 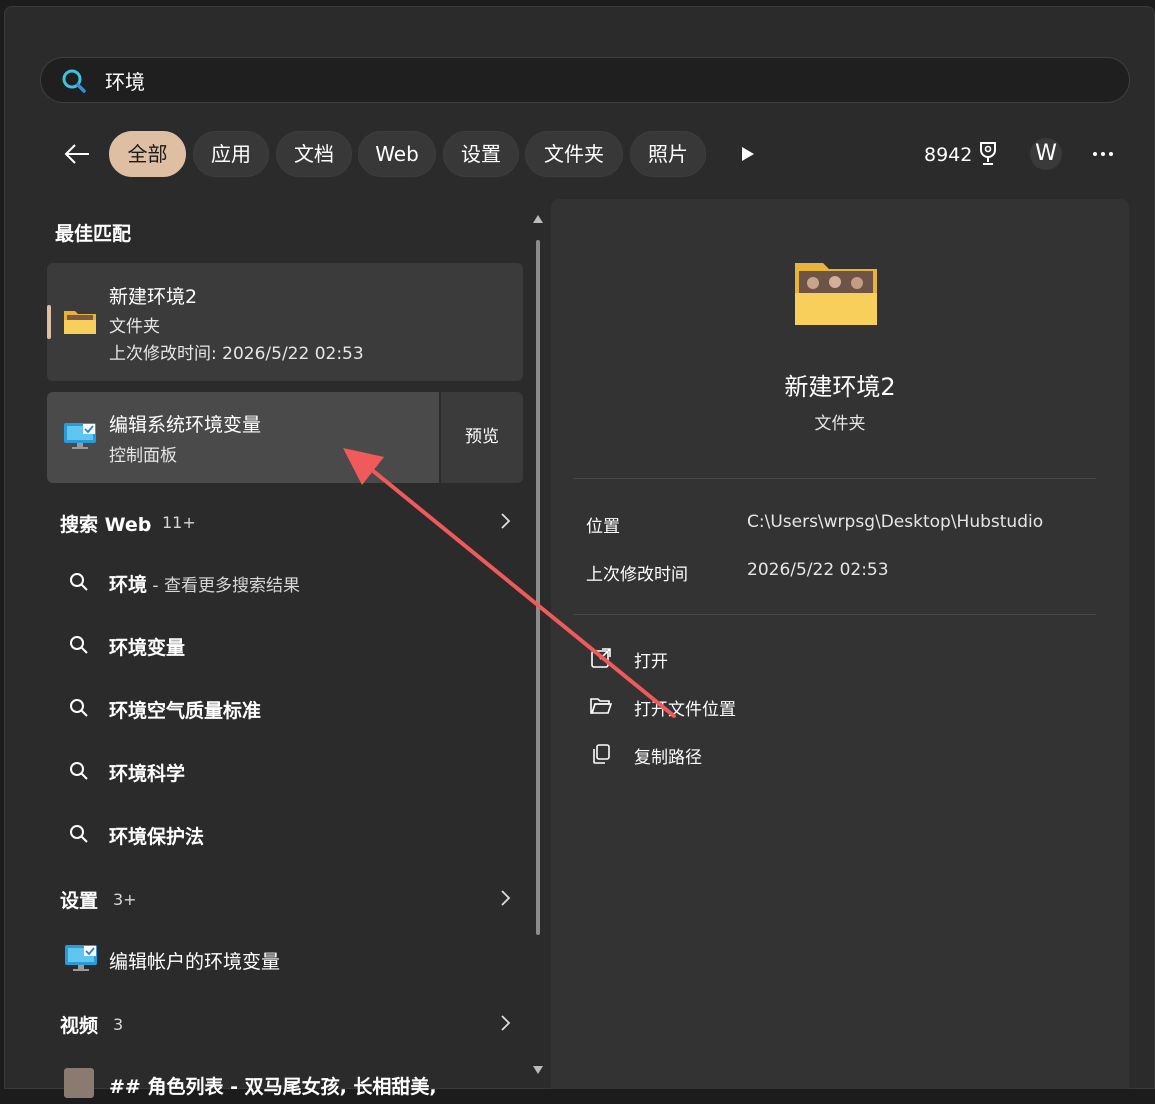 I want to click on best-match-type: 文件夹, so click(x=134, y=327).